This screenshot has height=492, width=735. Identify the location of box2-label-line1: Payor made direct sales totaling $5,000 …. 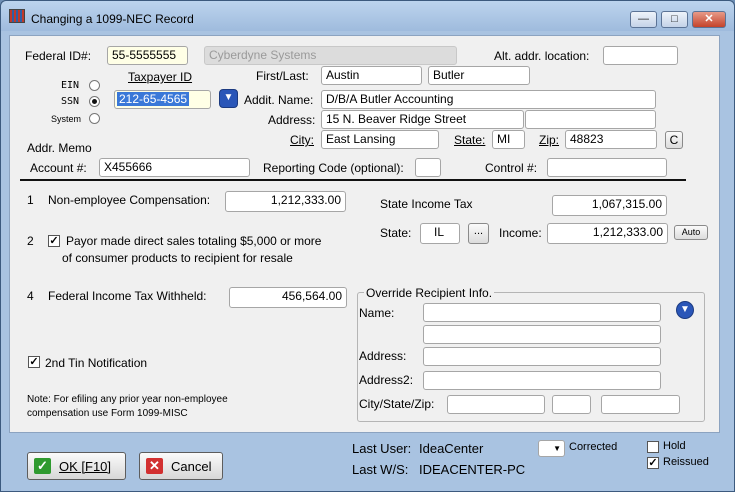
(194, 241).